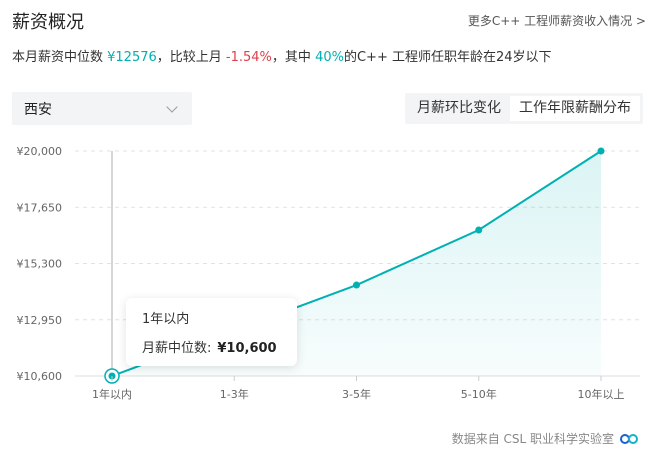 This screenshot has height=459, width=660. I want to click on chart-tabs: 月薪环比变化 工作年限薪酬分布, so click(524, 108).